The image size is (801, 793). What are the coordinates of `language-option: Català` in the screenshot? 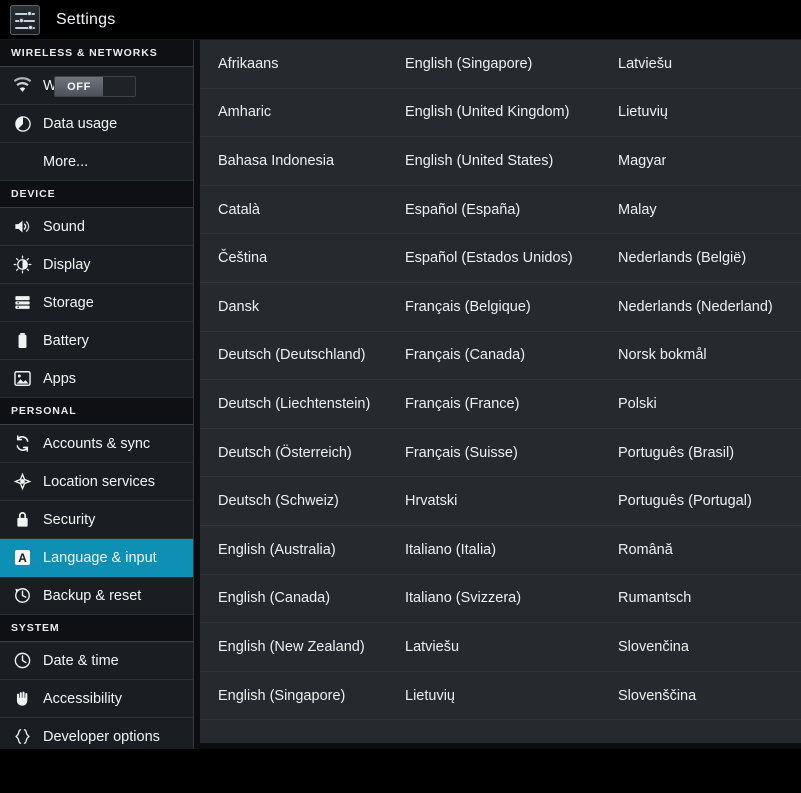 It's located at (293, 210).